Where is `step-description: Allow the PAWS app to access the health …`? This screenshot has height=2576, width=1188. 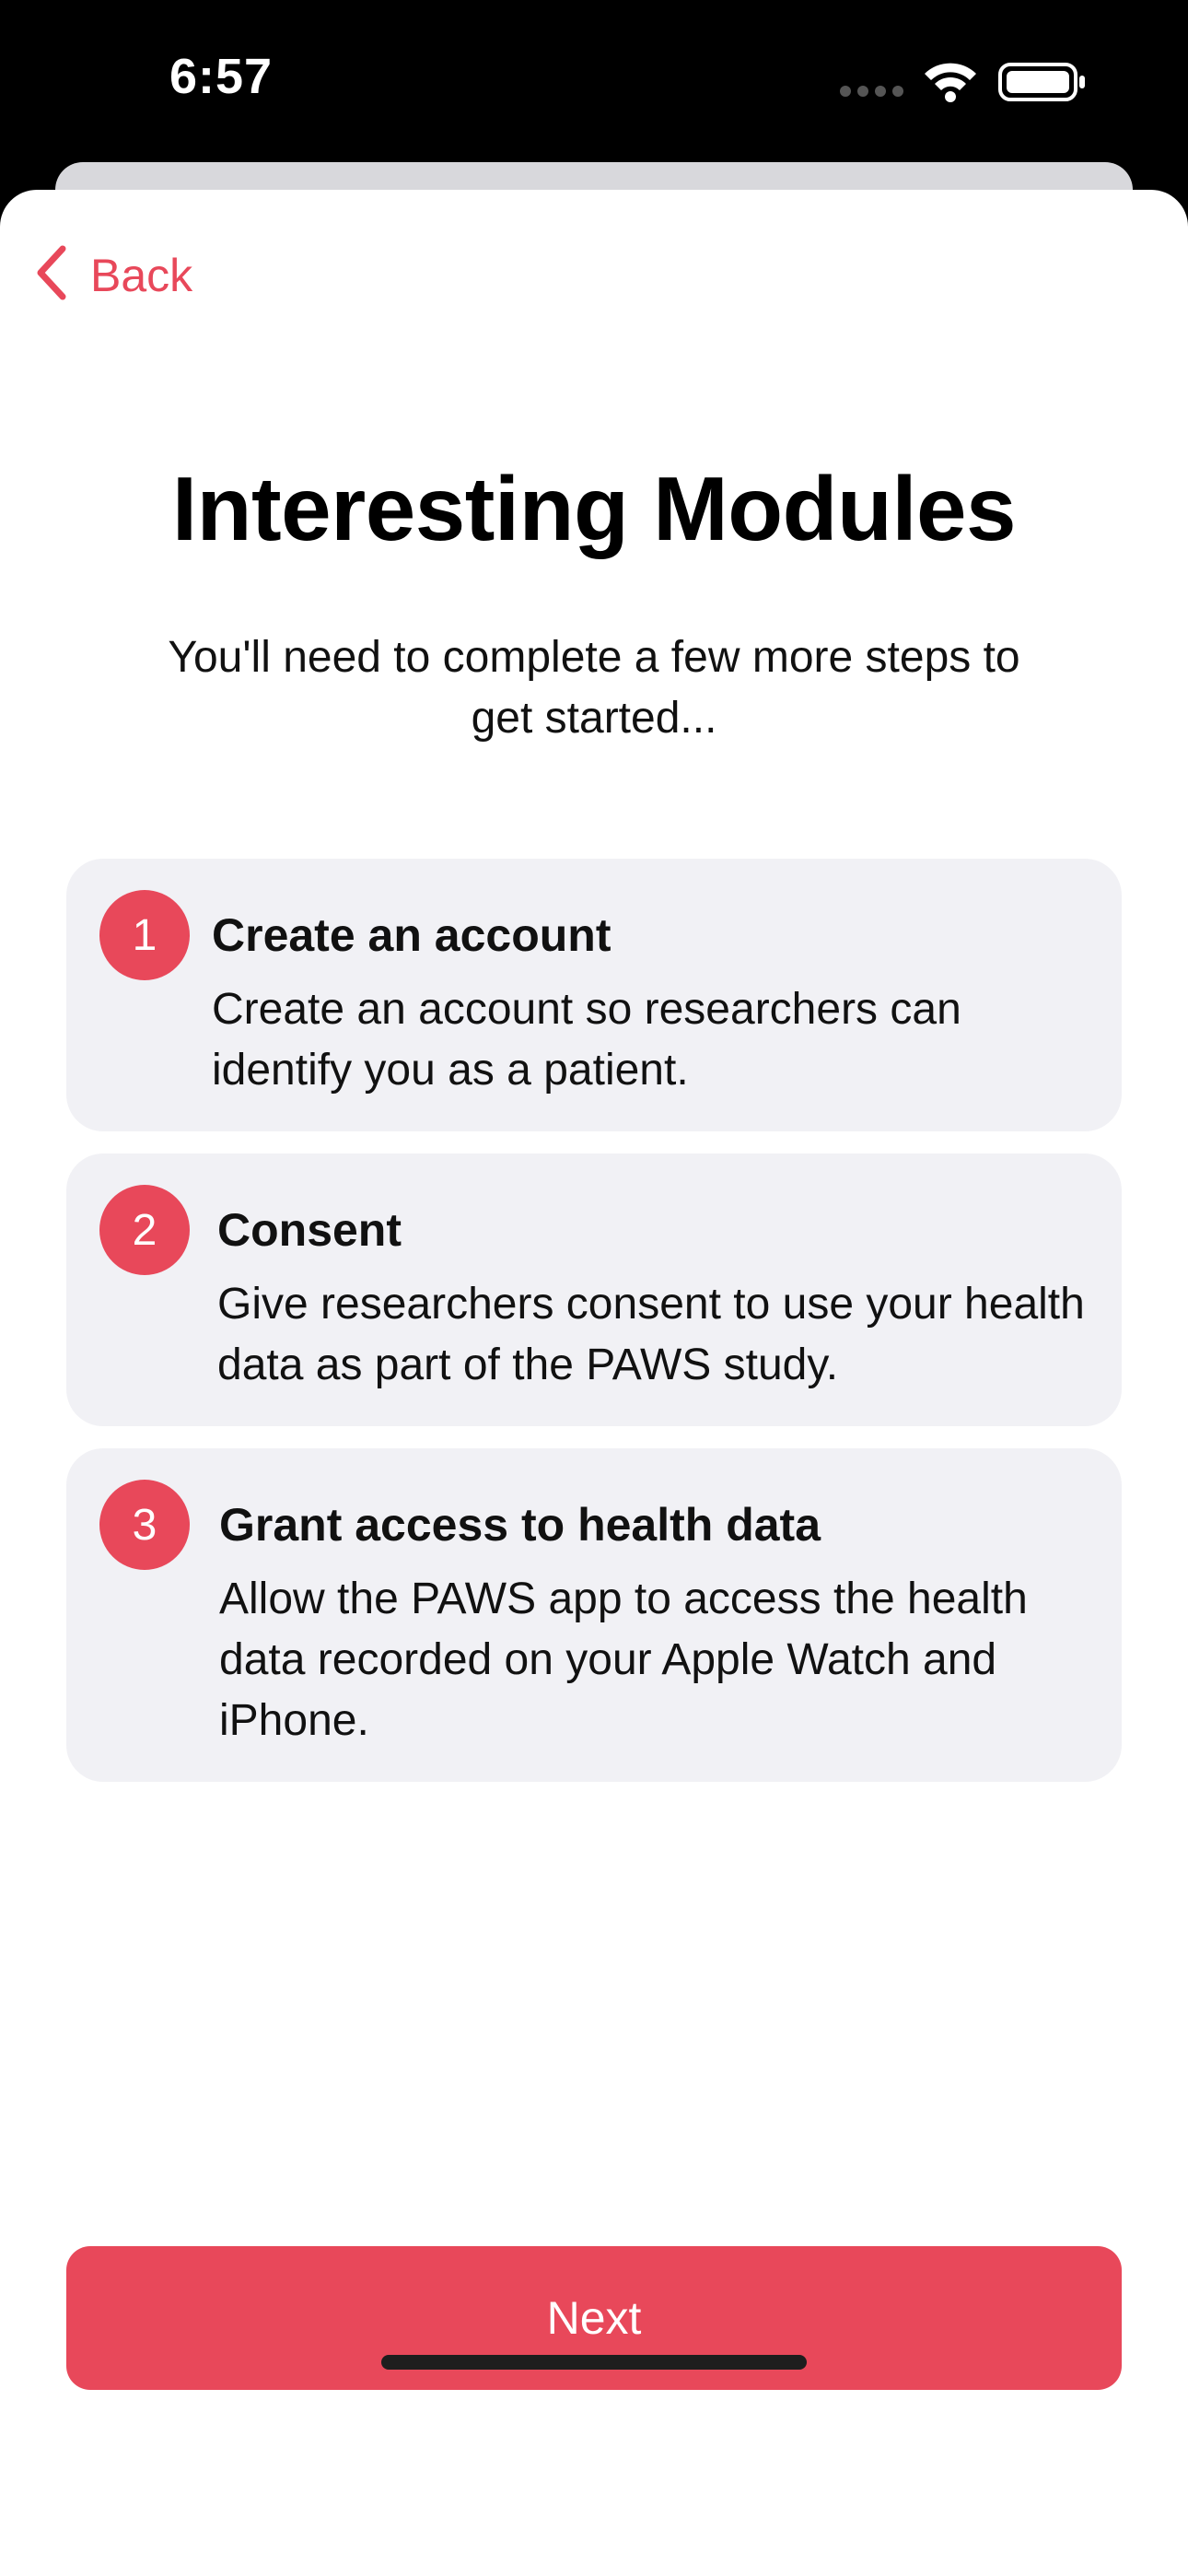 step-description: Allow the PAWS app to access the health … is located at coordinates (623, 1660).